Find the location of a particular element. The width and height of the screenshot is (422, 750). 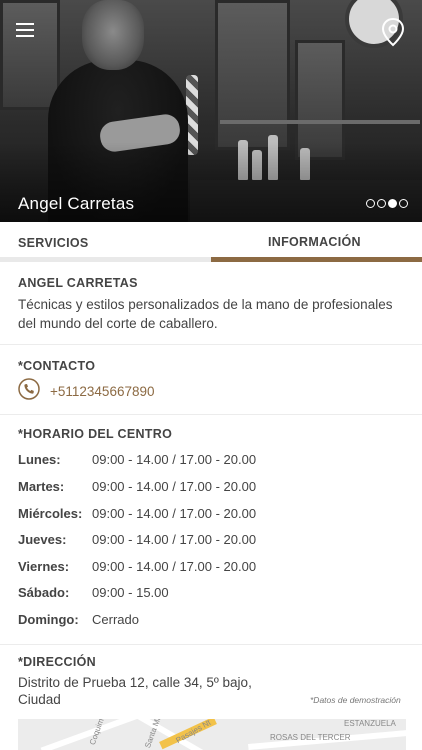

schedule-day: Miércoles: is located at coordinates (50, 513).